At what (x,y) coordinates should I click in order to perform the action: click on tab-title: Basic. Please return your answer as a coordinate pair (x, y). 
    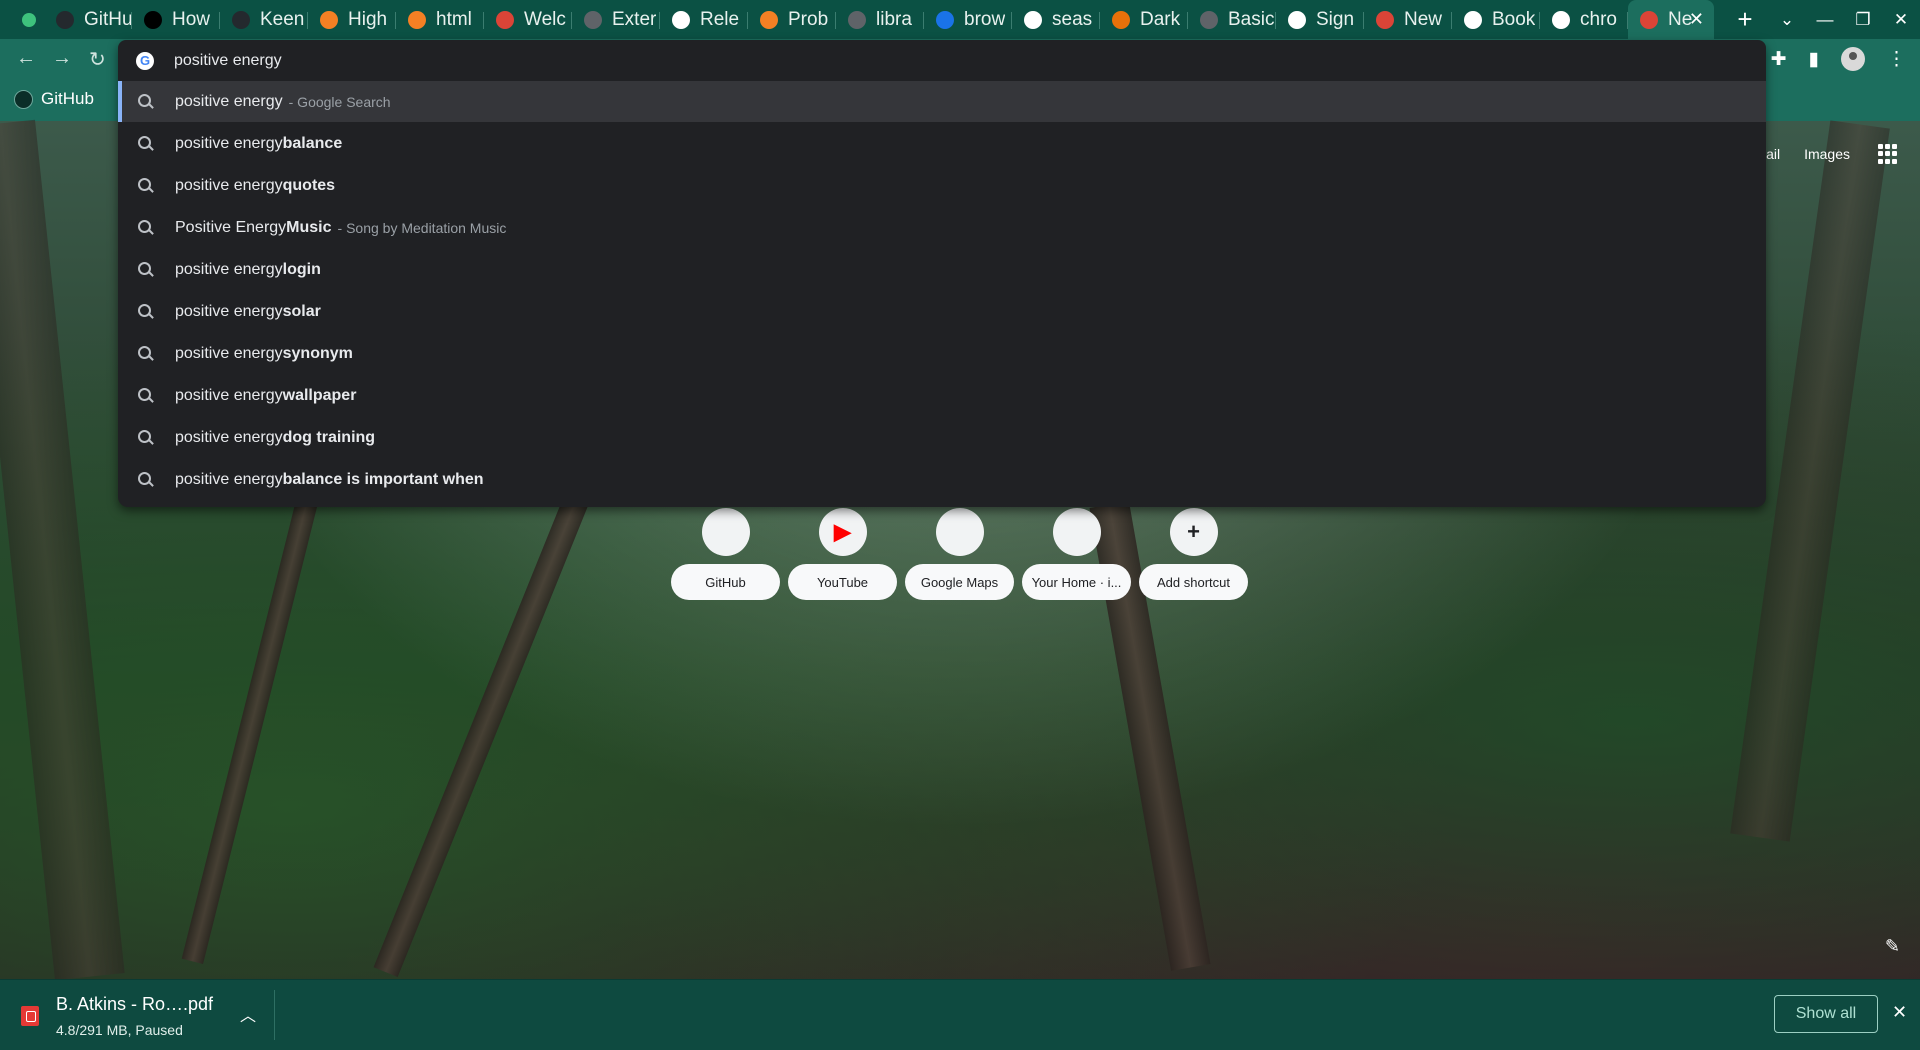
    Looking at the image, I should click on (1251, 19).